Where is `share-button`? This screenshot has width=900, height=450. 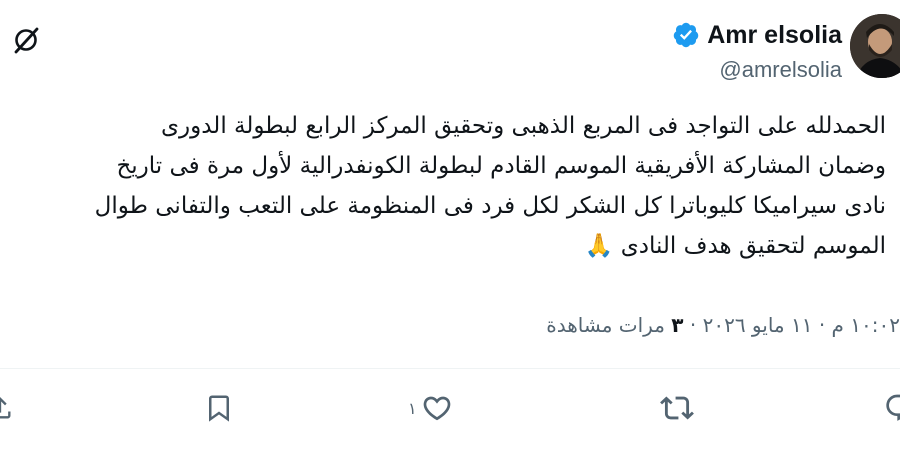
share-button is located at coordinates (7, 408).